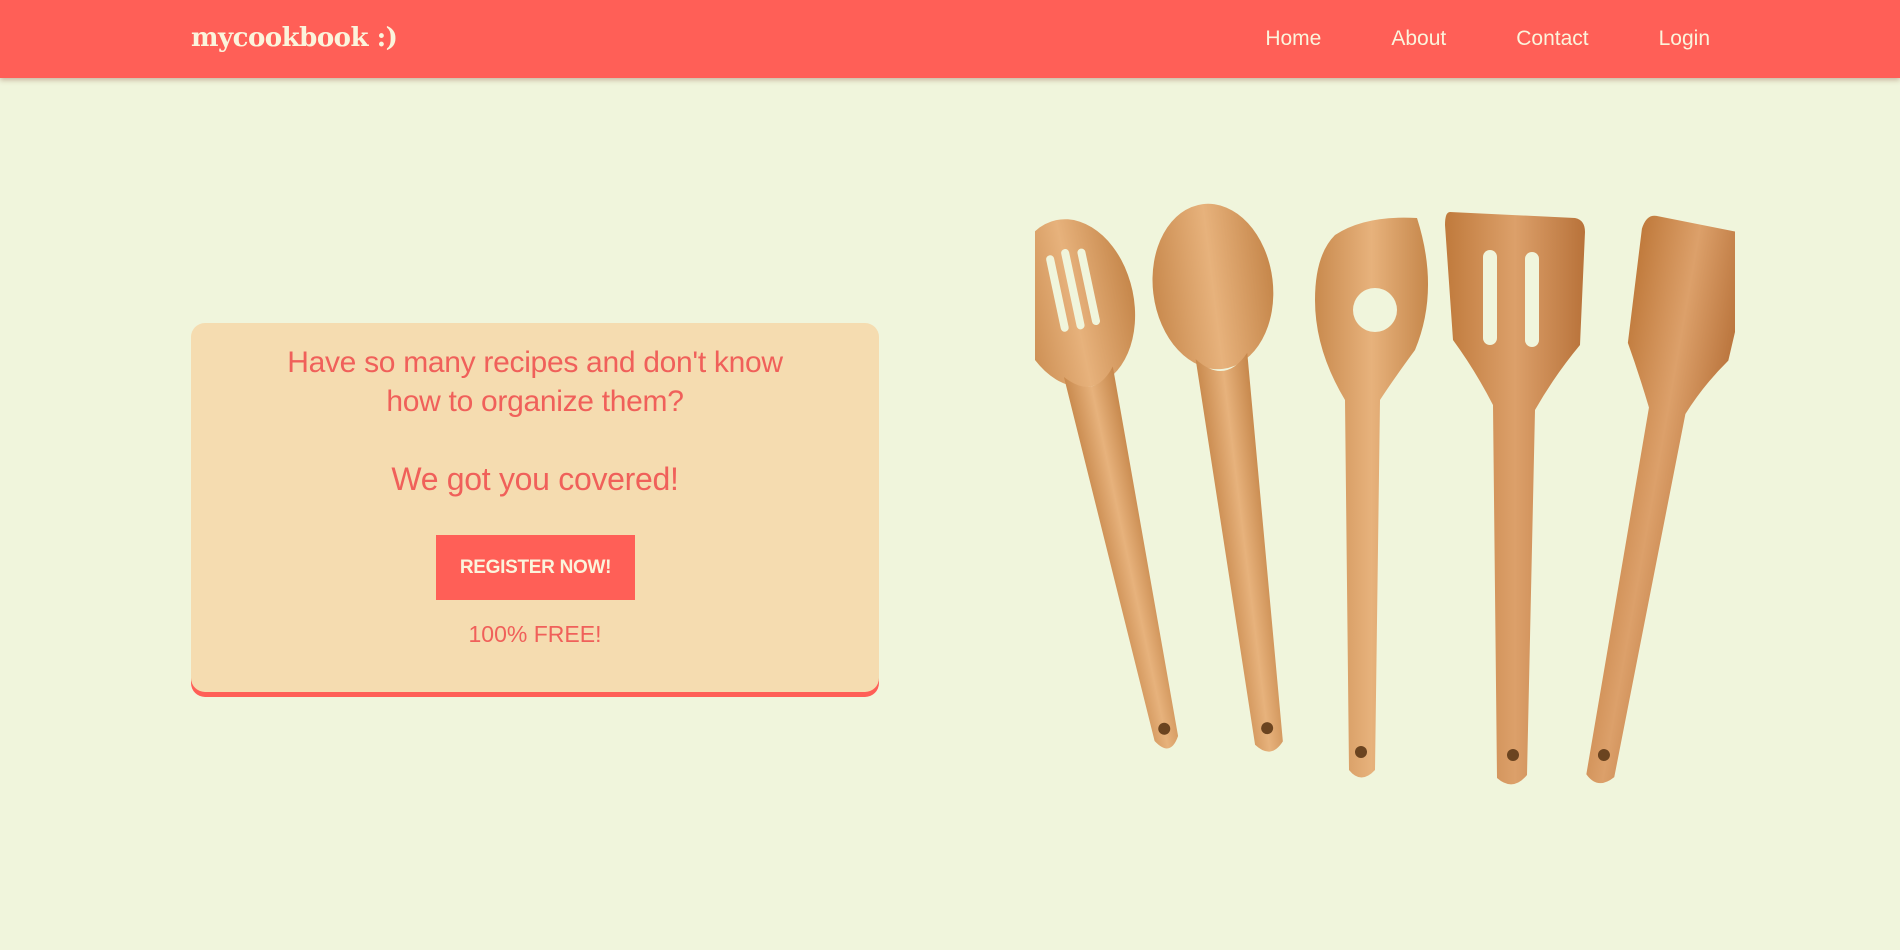 This screenshot has width=1900, height=950. What do you see at coordinates (1552, 39) in the screenshot?
I see `nav-link-contact: Contact` at bounding box center [1552, 39].